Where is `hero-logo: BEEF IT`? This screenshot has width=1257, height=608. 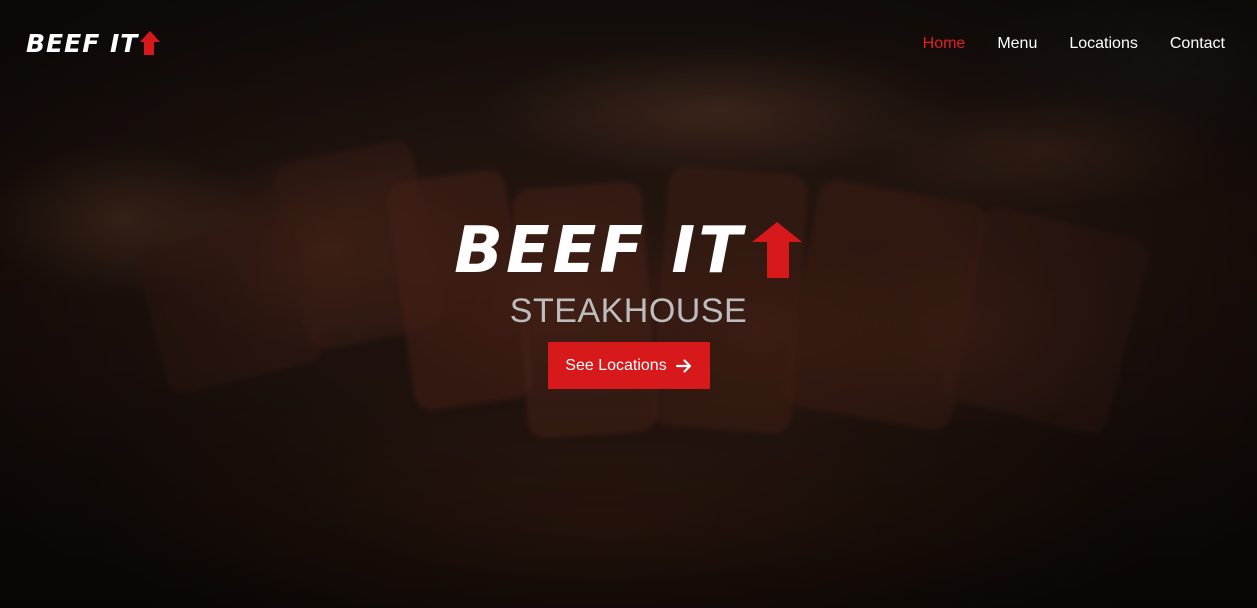 hero-logo: BEEF IT is located at coordinates (628, 251).